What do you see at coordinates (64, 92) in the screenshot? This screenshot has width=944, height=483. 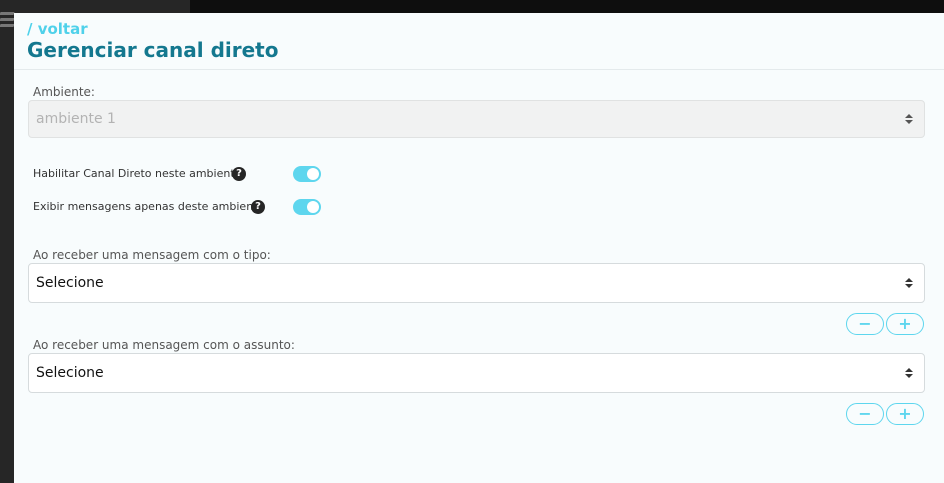 I see `ambiente-label: Ambiente:` at bounding box center [64, 92].